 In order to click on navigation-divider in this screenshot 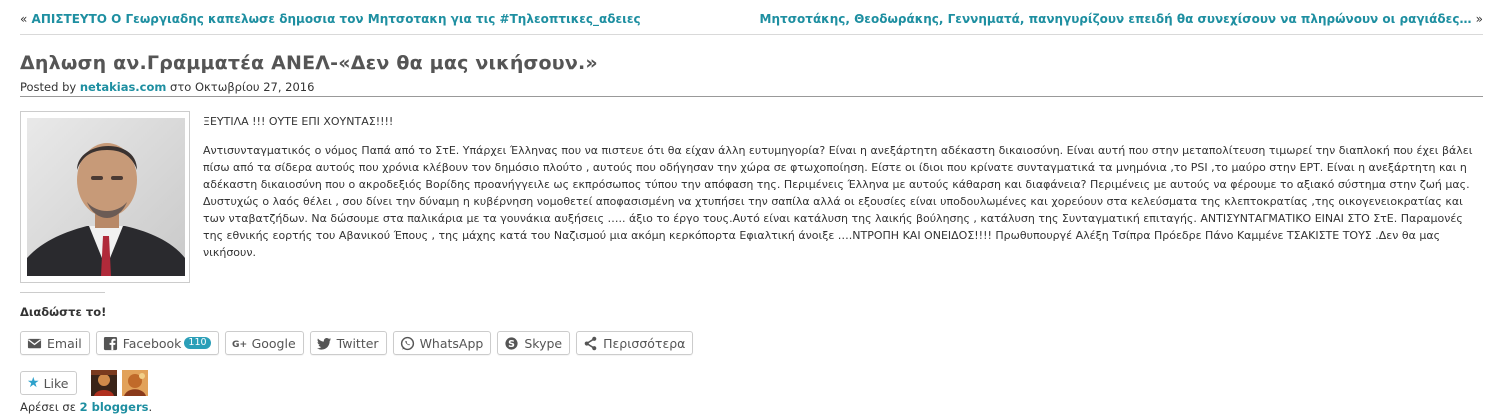, I will do `click(751, 34)`.